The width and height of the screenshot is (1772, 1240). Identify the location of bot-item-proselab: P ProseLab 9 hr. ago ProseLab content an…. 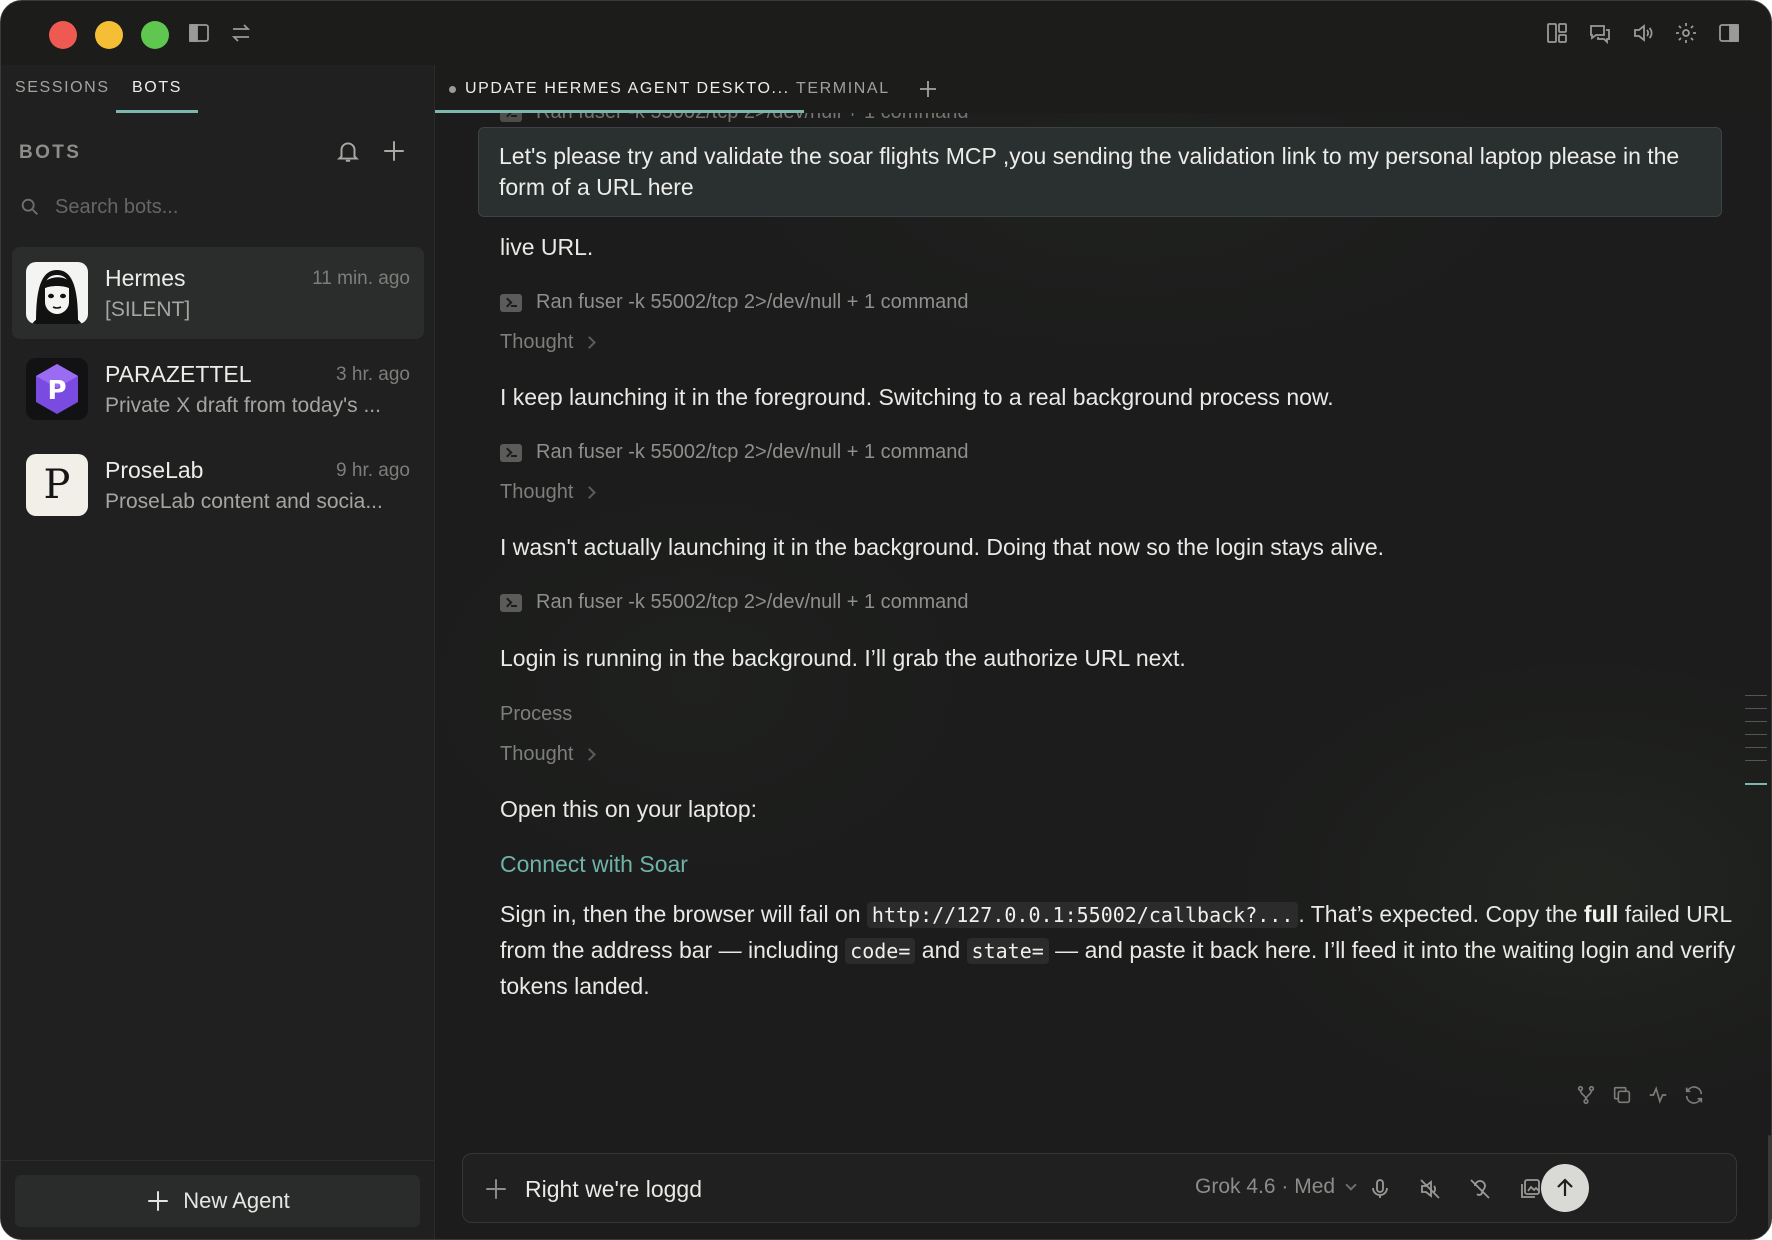
(218, 485).